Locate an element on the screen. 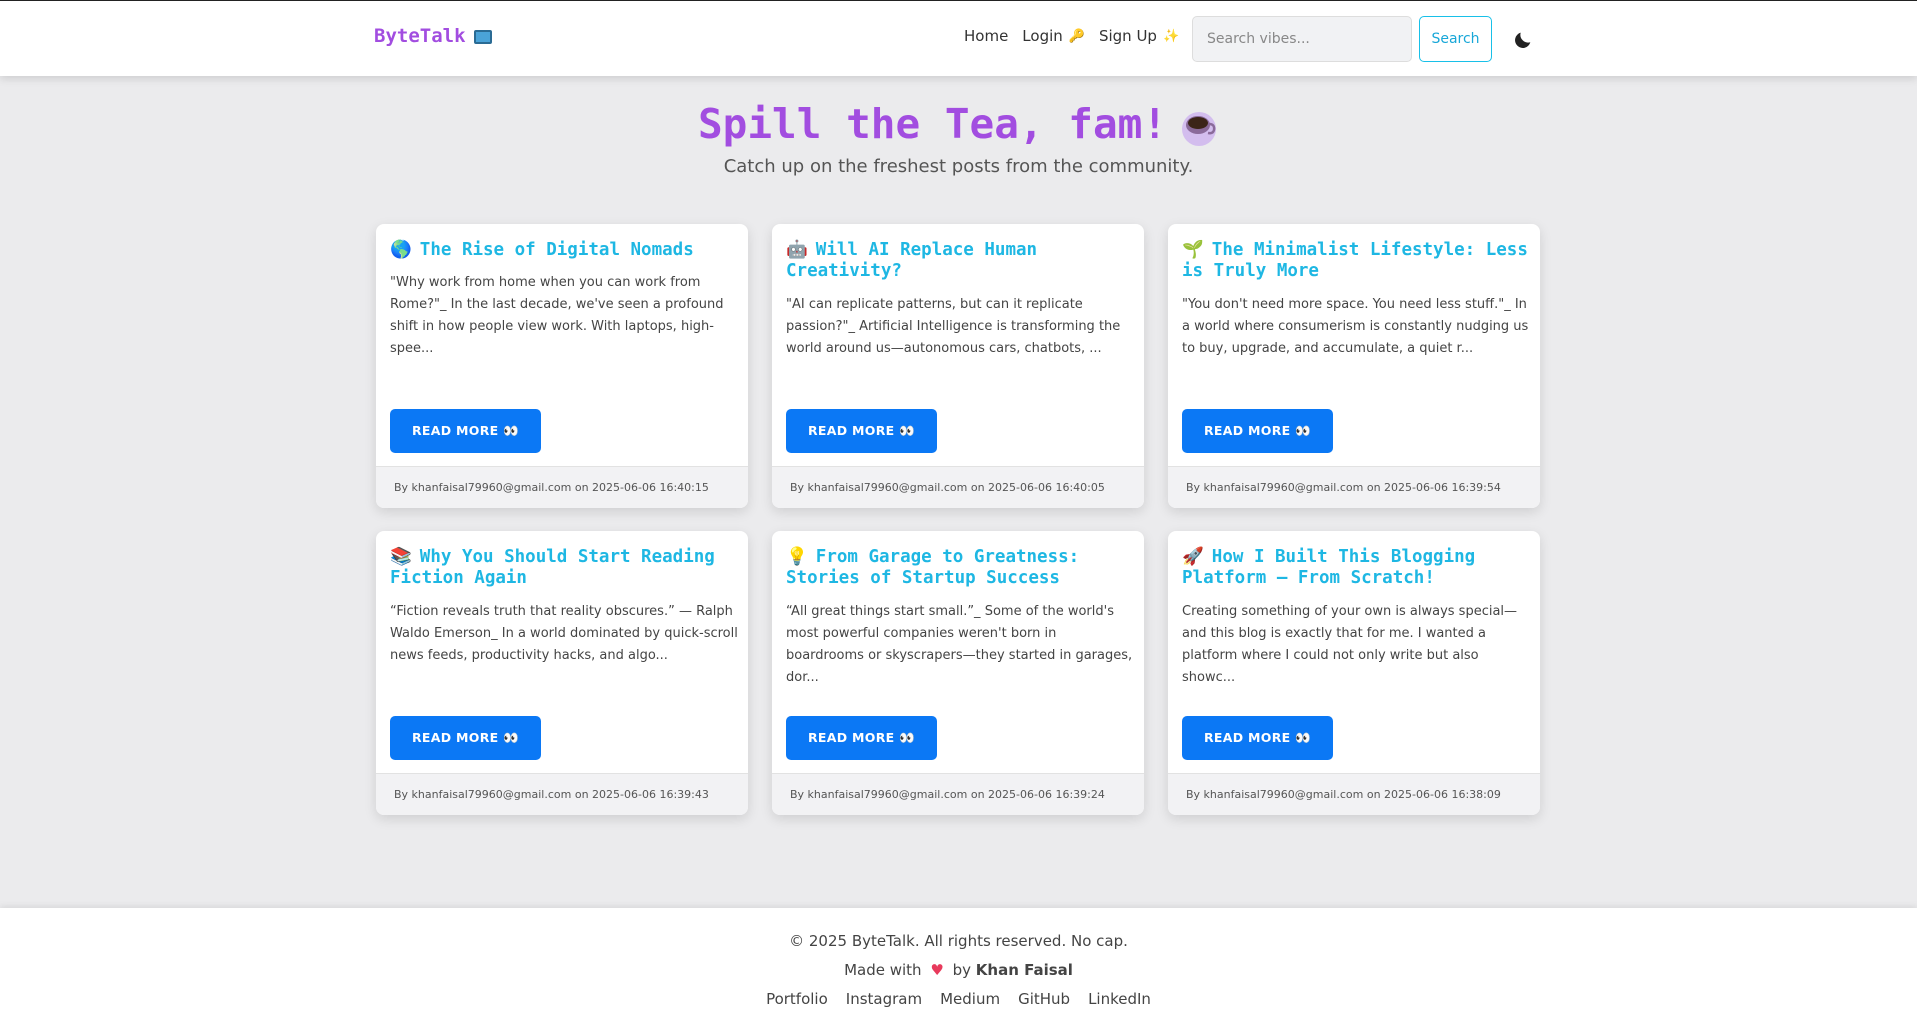 The image size is (1917, 1030). nav-signup-label: Sign Up is located at coordinates (1127, 36).